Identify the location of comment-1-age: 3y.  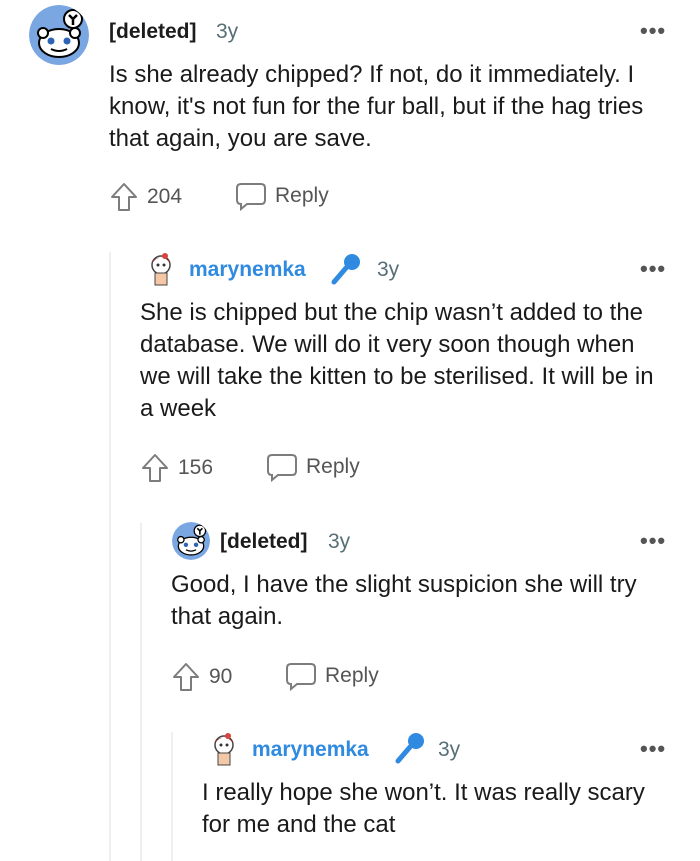
(227, 31).